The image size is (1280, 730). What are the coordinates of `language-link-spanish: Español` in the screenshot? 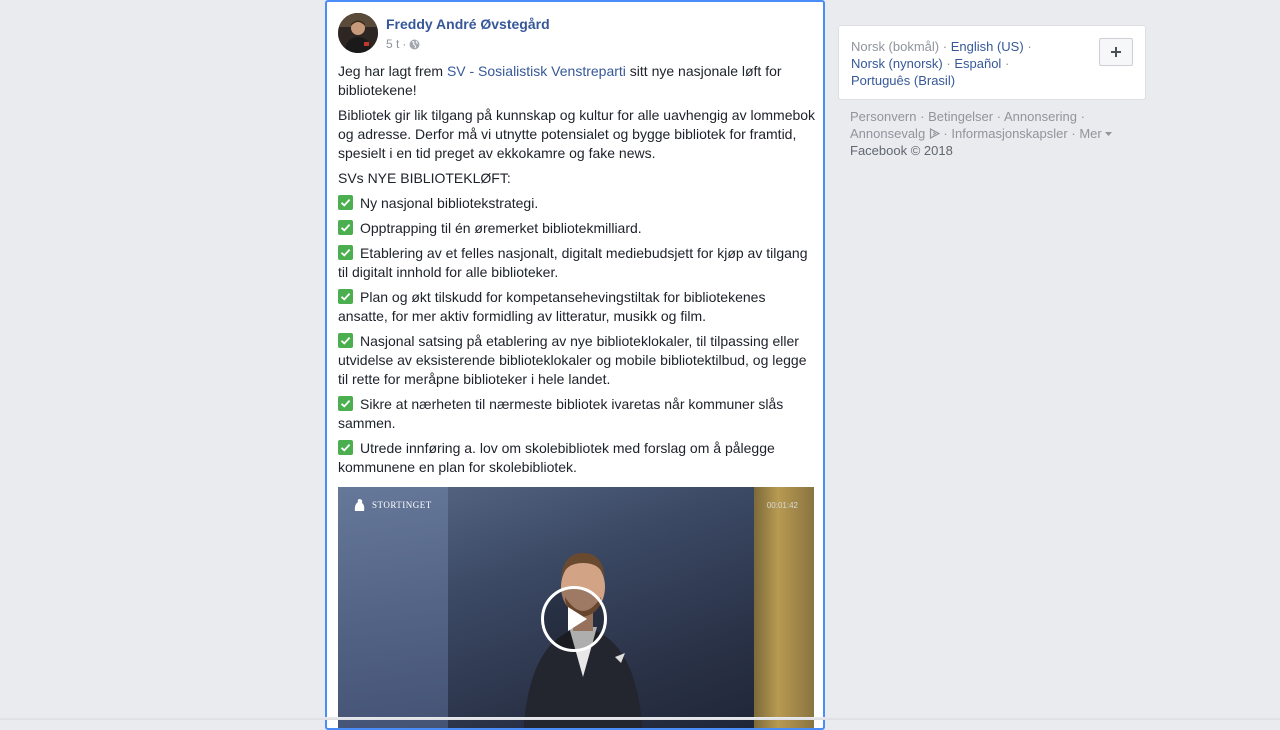 It's located at (977, 63).